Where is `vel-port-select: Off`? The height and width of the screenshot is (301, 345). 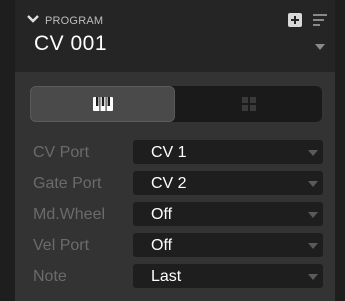
vel-port-select: Off is located at coordinates (228, 245).